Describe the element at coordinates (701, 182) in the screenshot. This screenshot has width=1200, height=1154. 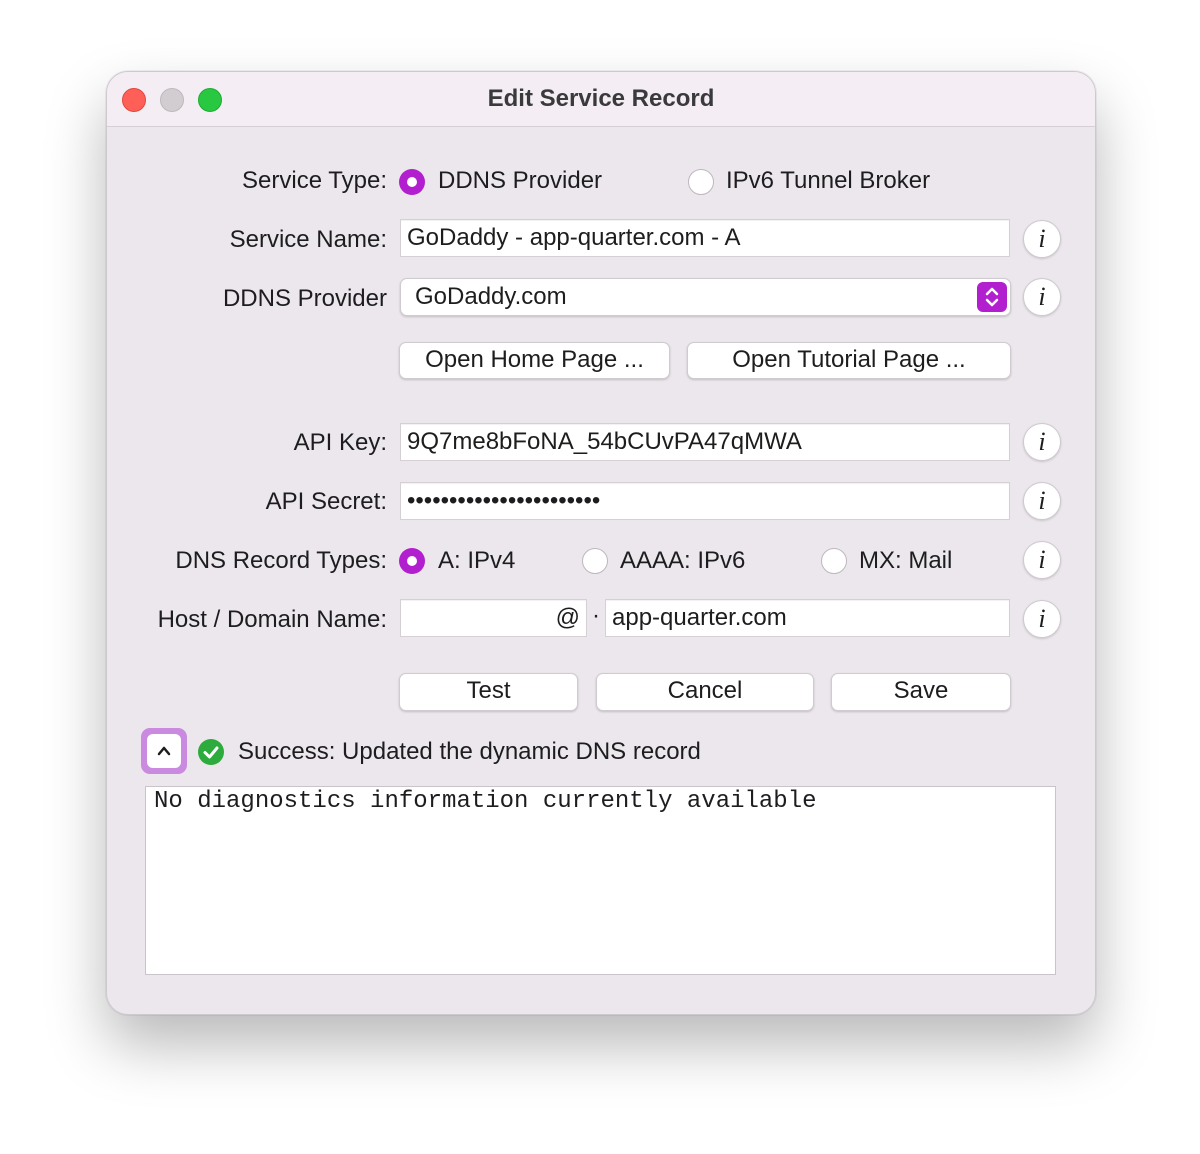
I see `radio-ipv6-tunnel-broker` at that location.